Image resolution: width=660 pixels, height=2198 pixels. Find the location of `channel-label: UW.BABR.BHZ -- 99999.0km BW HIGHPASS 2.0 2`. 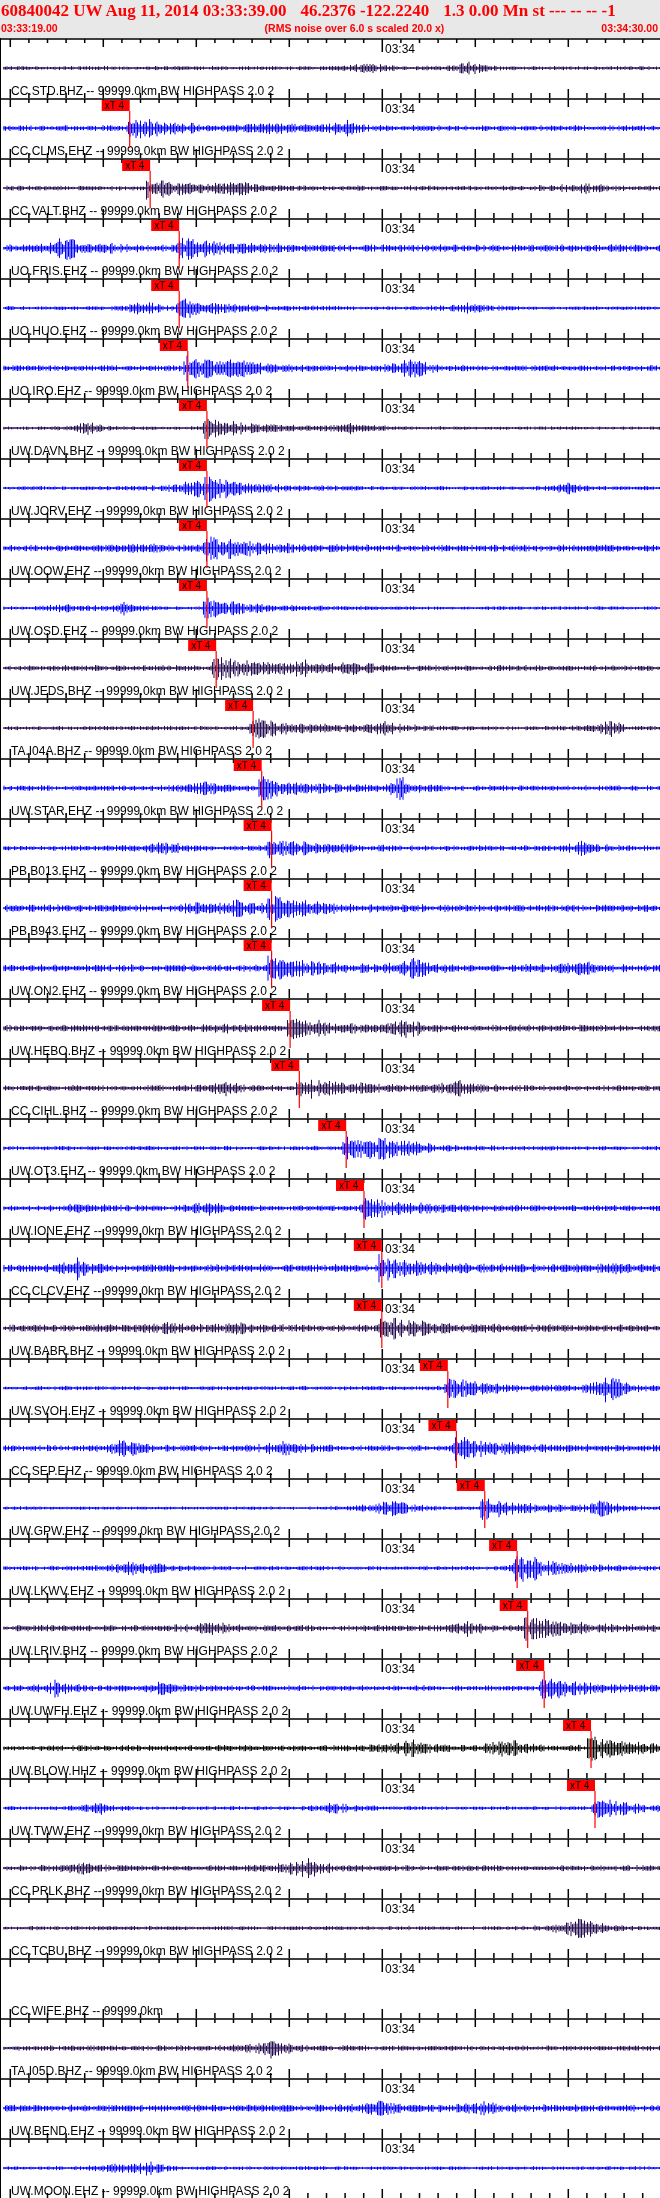

channel-label: UW.BABR.BHZ -- 99999.0km BW HIGHPASS 2.0 2 is located at coordinates (148, 1351).